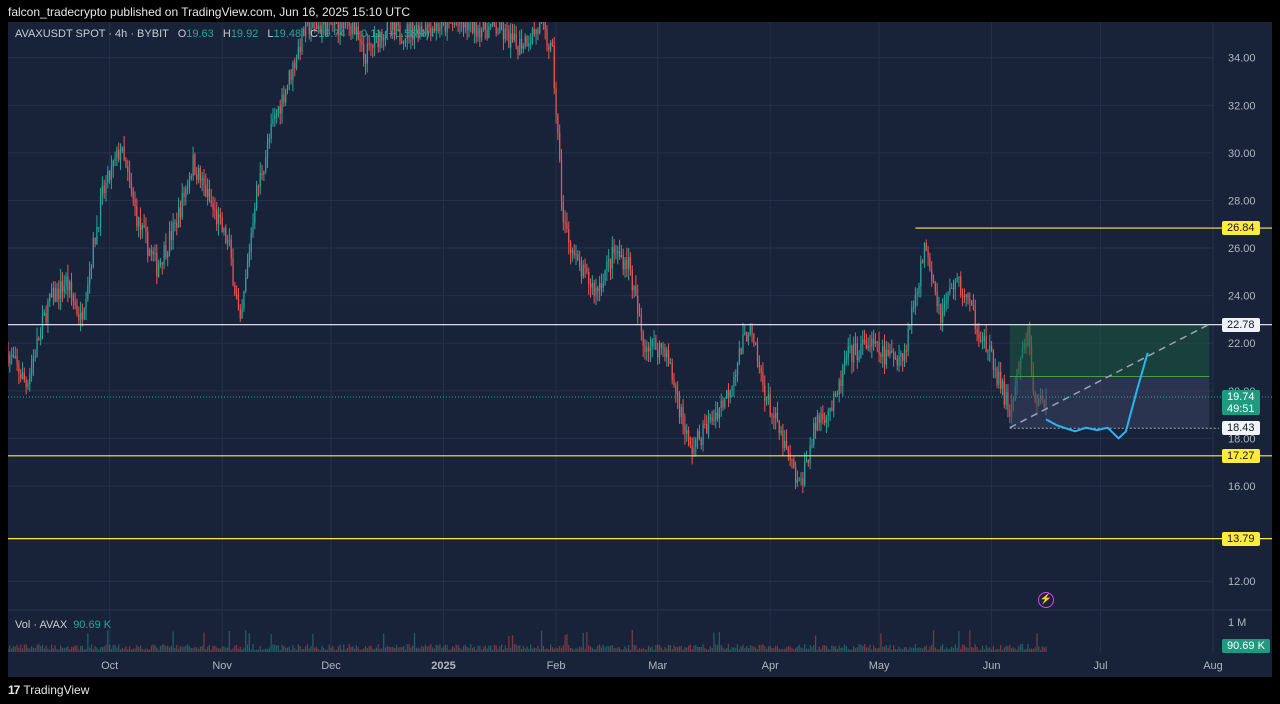 Image resolution: width=1280 pixels, height=704 pixels. Describe the element at coordinates (92, 34) in the screenshot. I see `symbol-label: AVAXUSDT SPOT · 4h · BYBIT` at that location.